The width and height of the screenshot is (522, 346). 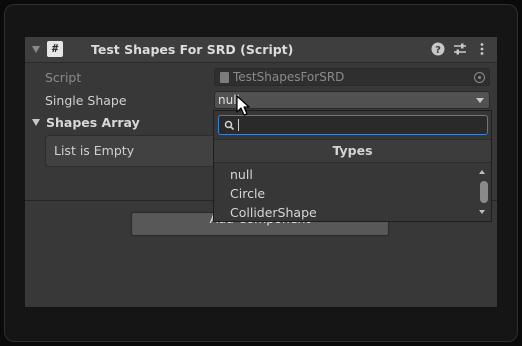 I want to click on scroll-down-arrow-icon, so click(x=482, y=212).